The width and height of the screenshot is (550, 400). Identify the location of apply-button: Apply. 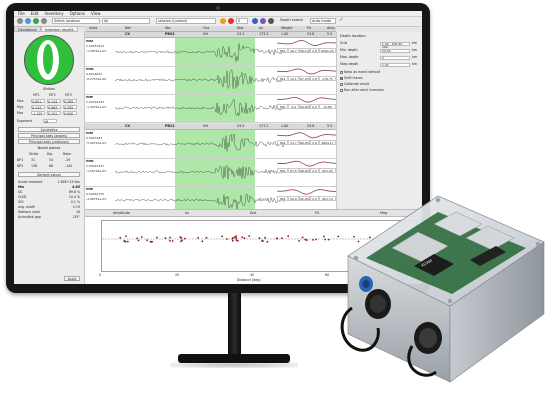
(72, 278).